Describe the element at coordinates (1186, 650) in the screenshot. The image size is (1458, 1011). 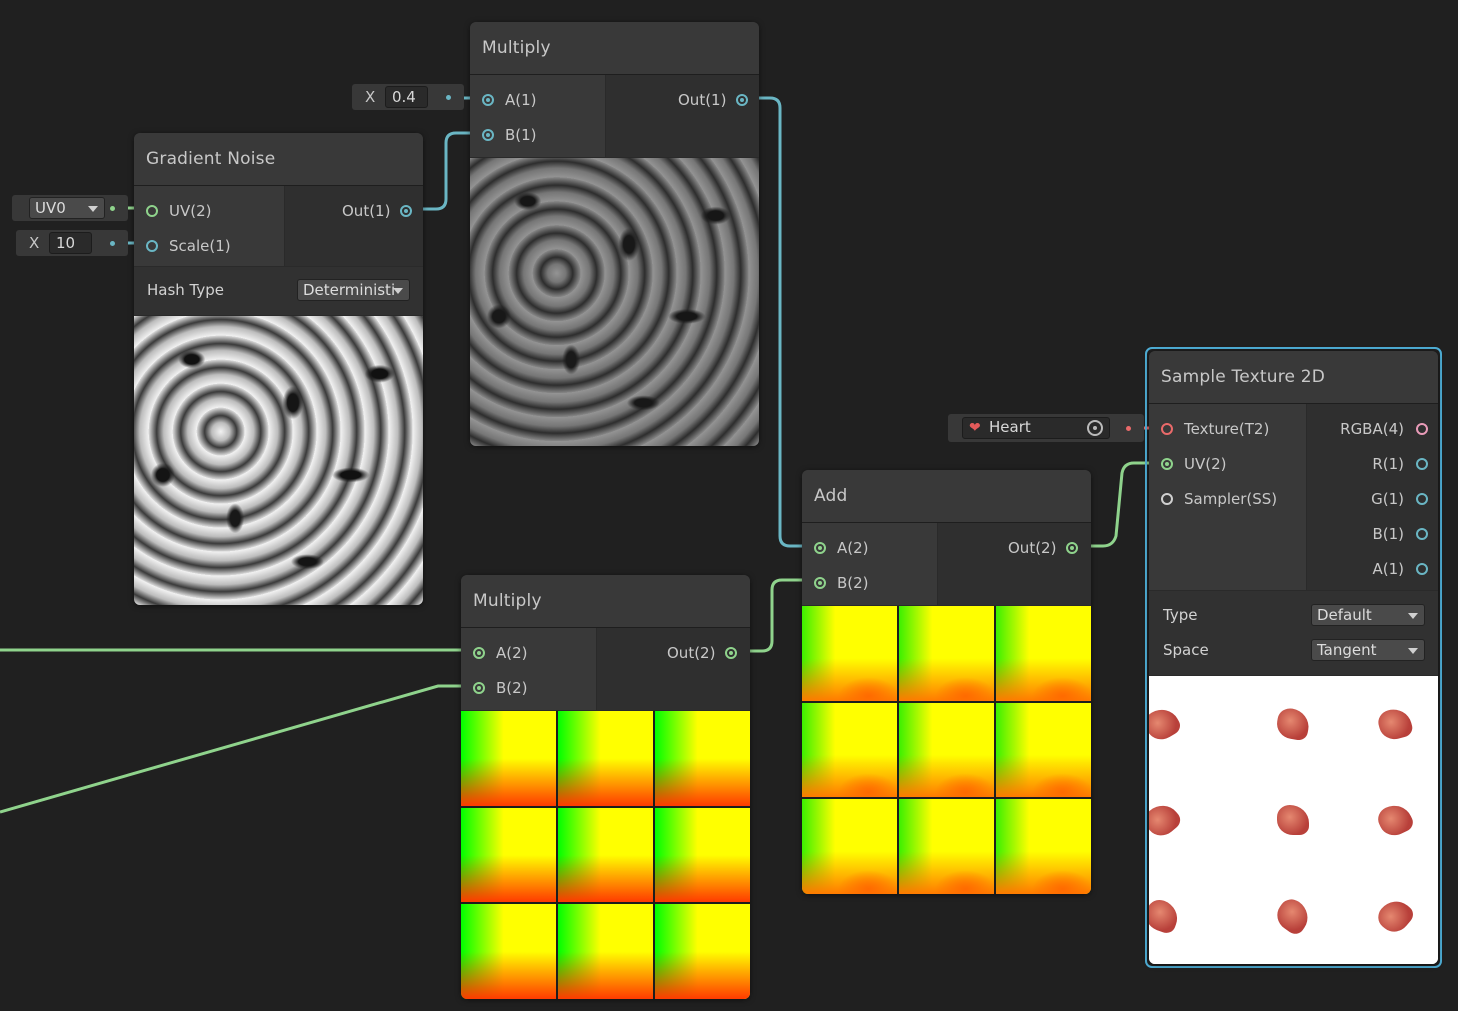
I see `space-label: Space` at that location.